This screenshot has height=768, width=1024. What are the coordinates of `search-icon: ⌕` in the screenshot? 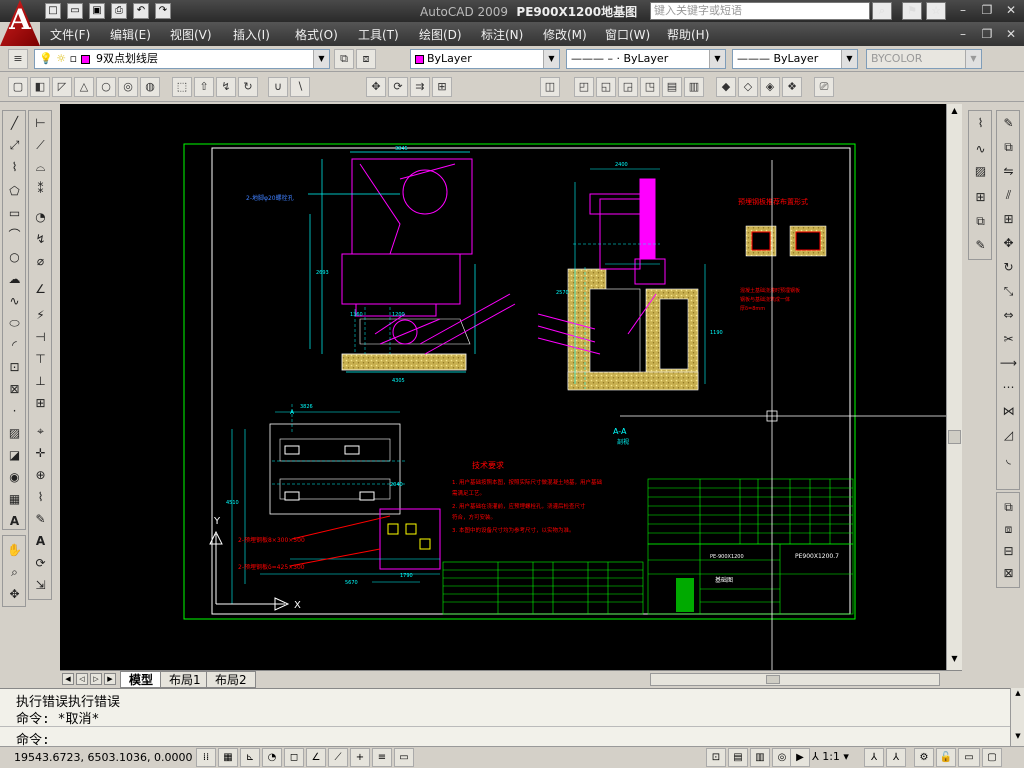 It's located at (882, 11).